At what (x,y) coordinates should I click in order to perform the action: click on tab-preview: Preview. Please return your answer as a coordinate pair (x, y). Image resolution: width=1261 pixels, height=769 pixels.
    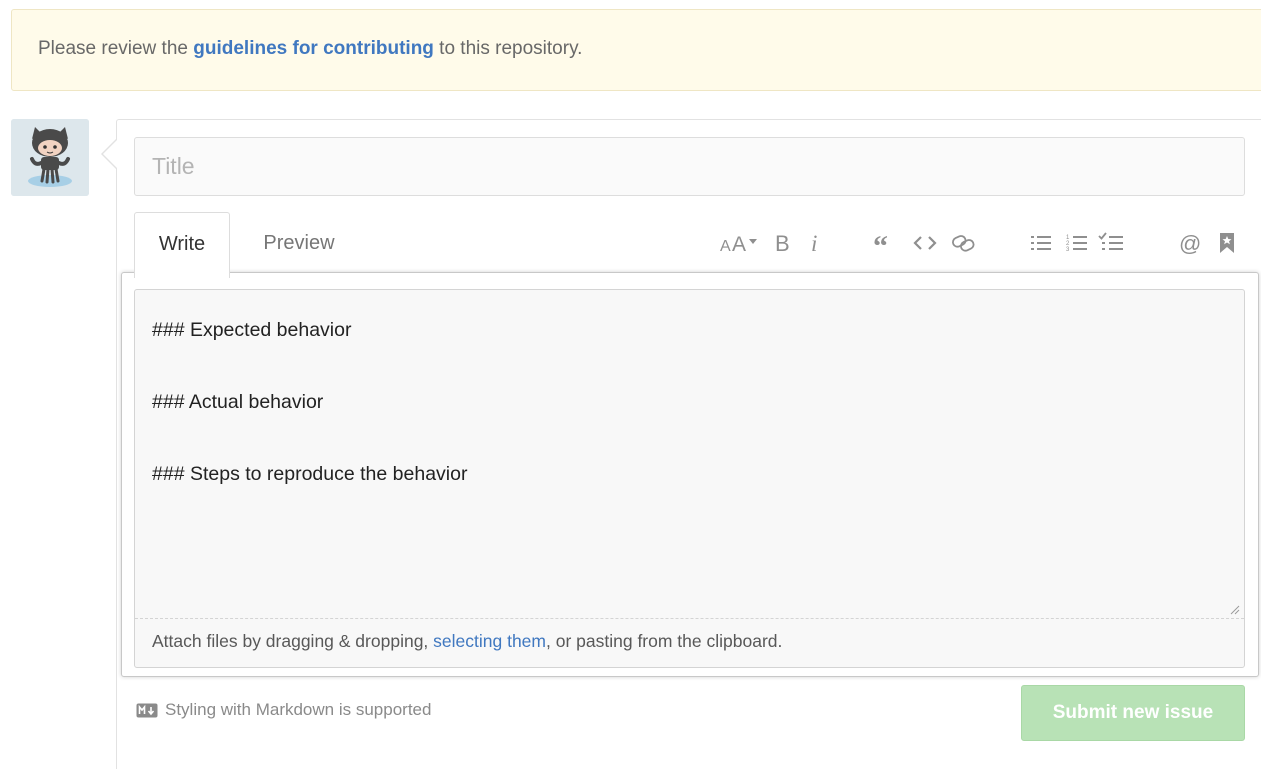
    Looking at the image, I should click on (299, 245).